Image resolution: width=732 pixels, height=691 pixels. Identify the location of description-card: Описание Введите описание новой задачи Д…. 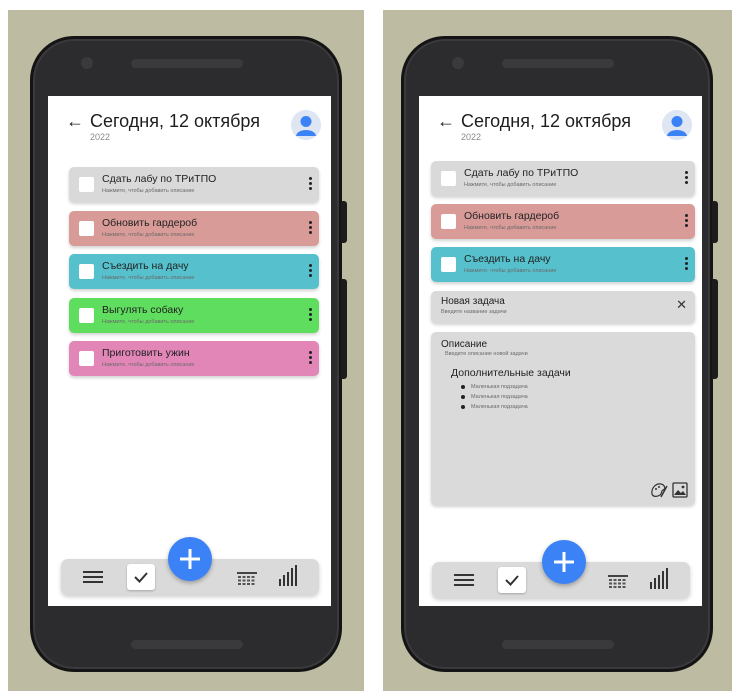
(563, 418).